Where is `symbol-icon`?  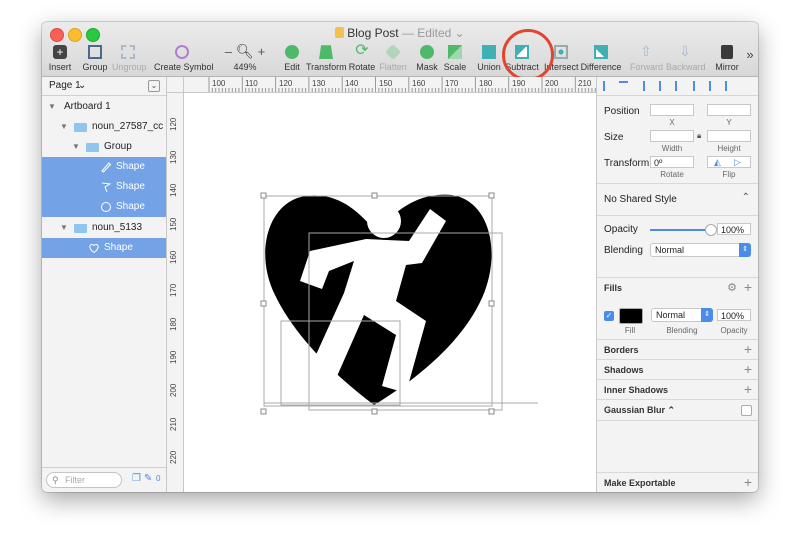 symbol-icon is located at coordinates (182, 52).